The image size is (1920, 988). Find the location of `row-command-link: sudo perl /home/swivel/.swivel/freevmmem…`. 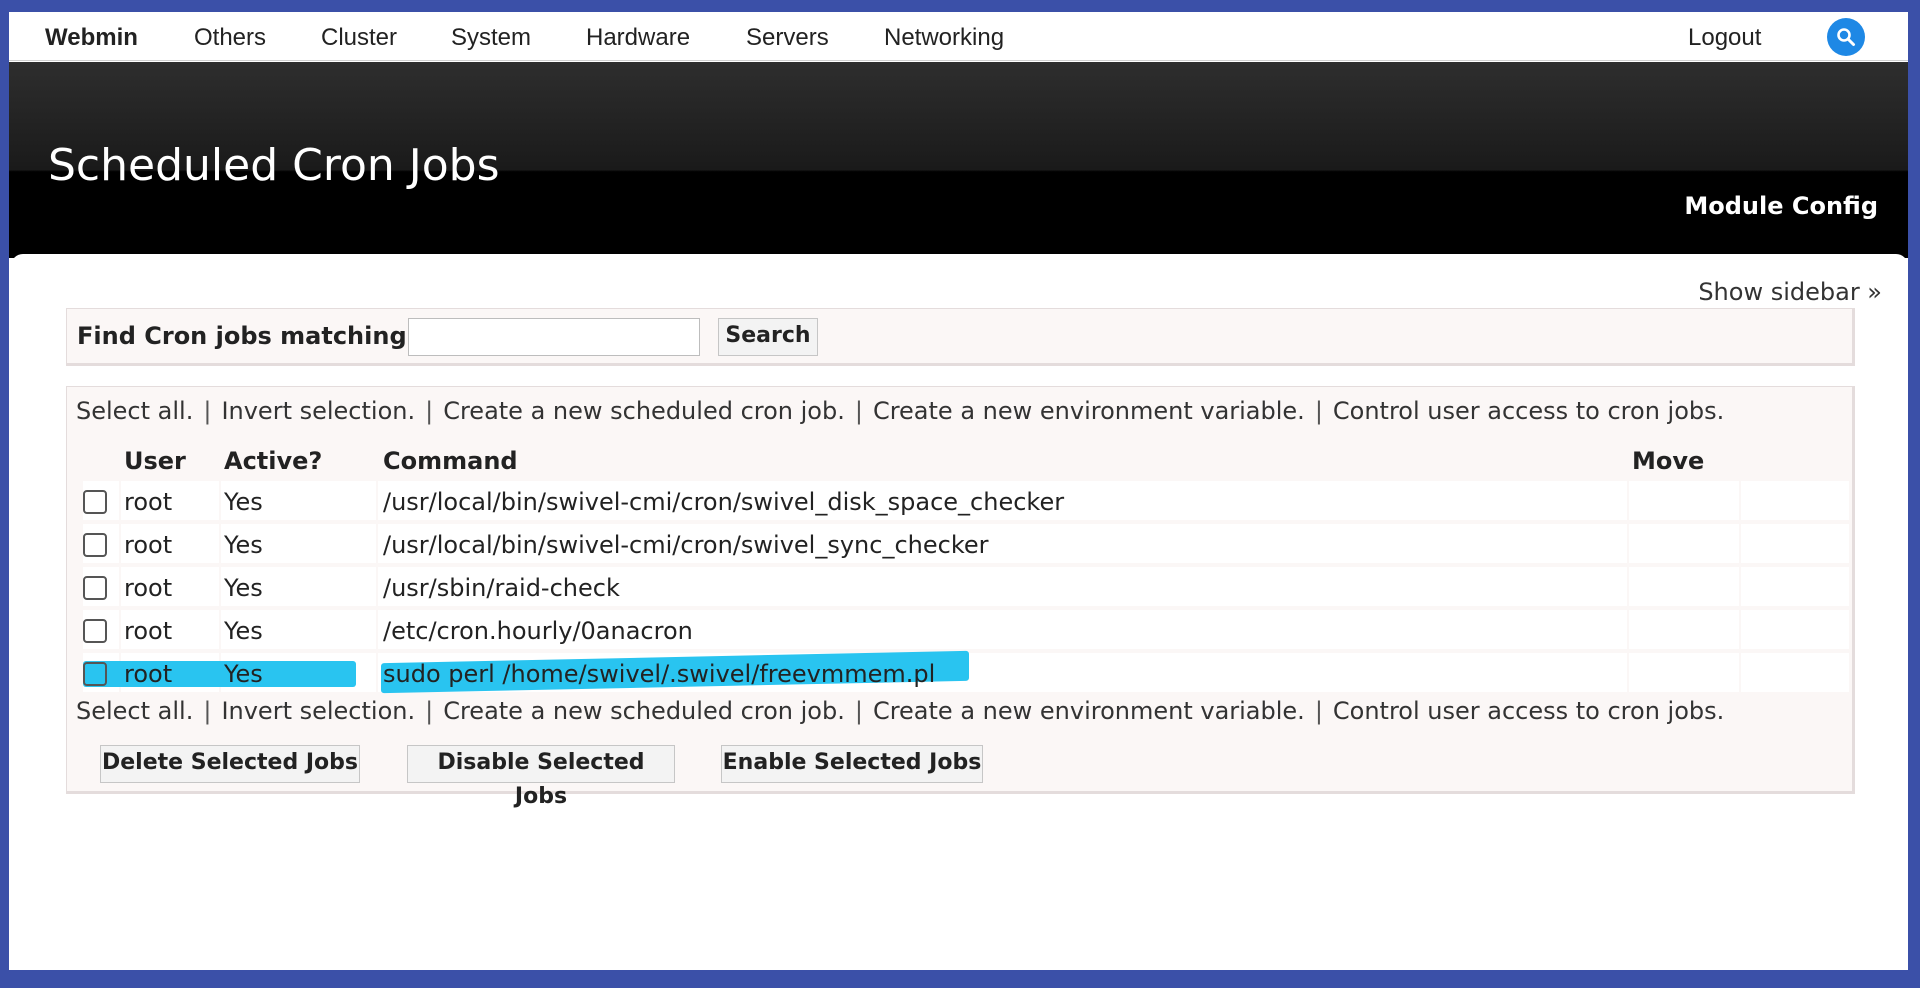

row-command-link: sudo perl /home/swivel/.swivel/freevmmem… is located at coordinates (659, 674).